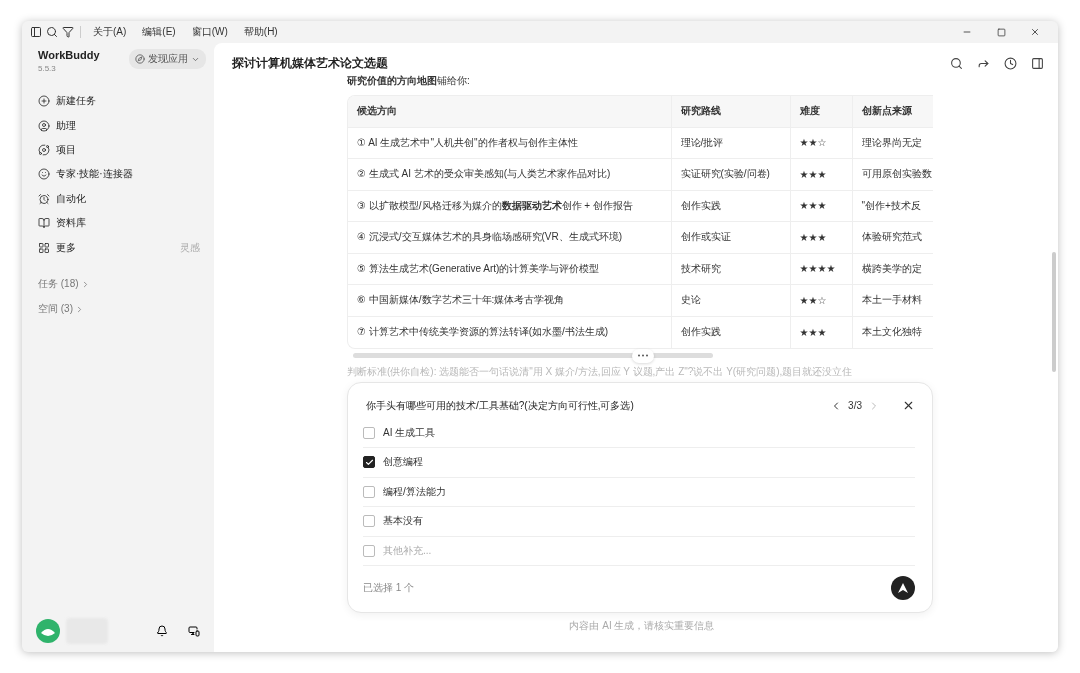 This screenshot has width=1080, height=673. What do you see at coordinates (119, 150) in the screenshot?
I see `sidebar-item: 项目` at bounding box center [119, 150].